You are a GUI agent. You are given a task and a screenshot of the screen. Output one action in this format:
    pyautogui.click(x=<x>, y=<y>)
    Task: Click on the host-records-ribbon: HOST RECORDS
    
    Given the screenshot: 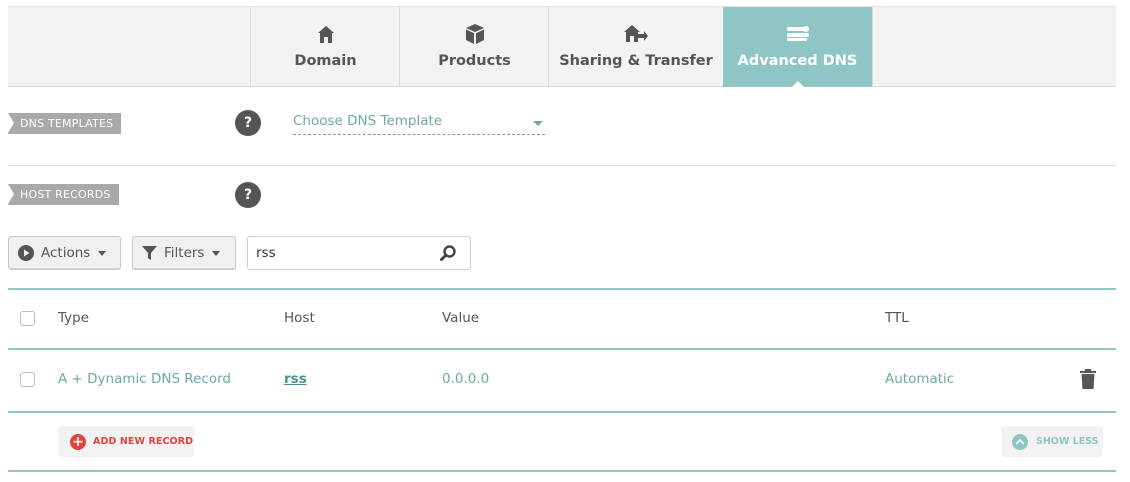 What is the action you would take?
    pyautogui.click(x=63, y=194)
    